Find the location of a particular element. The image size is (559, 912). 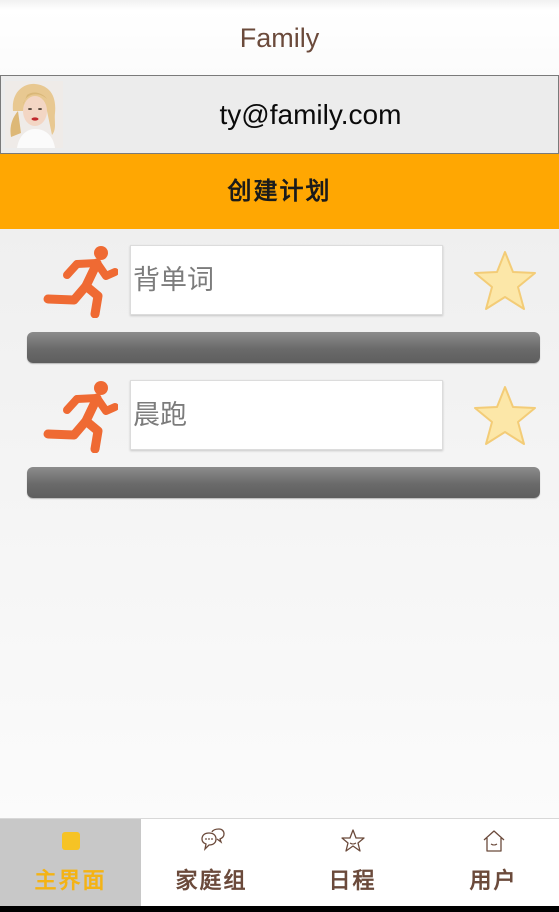

user-email: ty@family.com is located at coordinates (310, 114).